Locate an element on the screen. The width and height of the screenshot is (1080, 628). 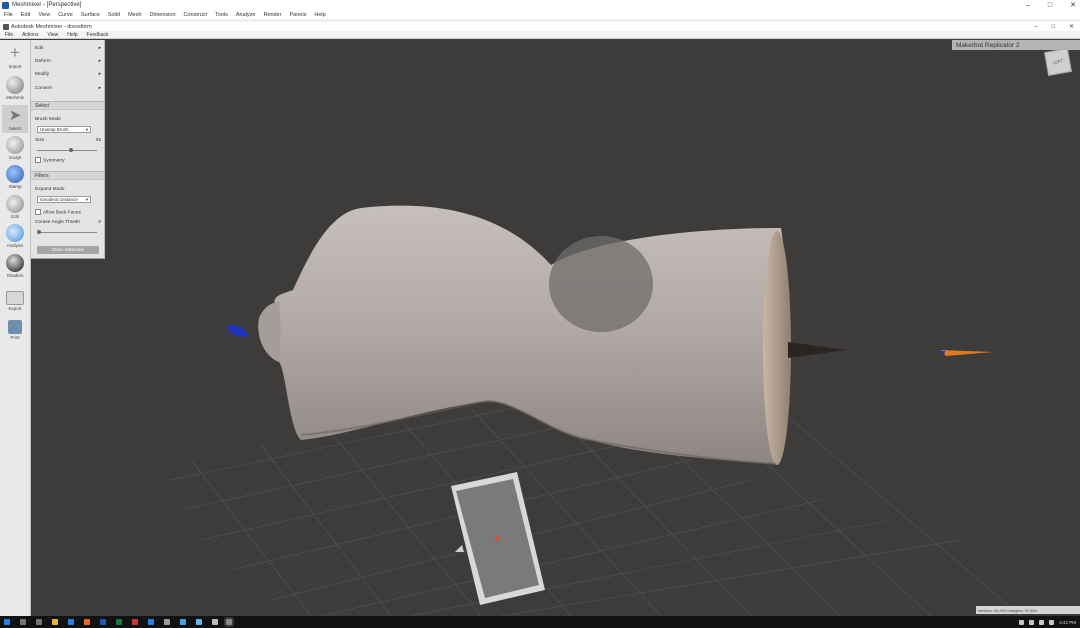
window-title: Meshmixer - [Perspective] is located at coordinates (47, 5).